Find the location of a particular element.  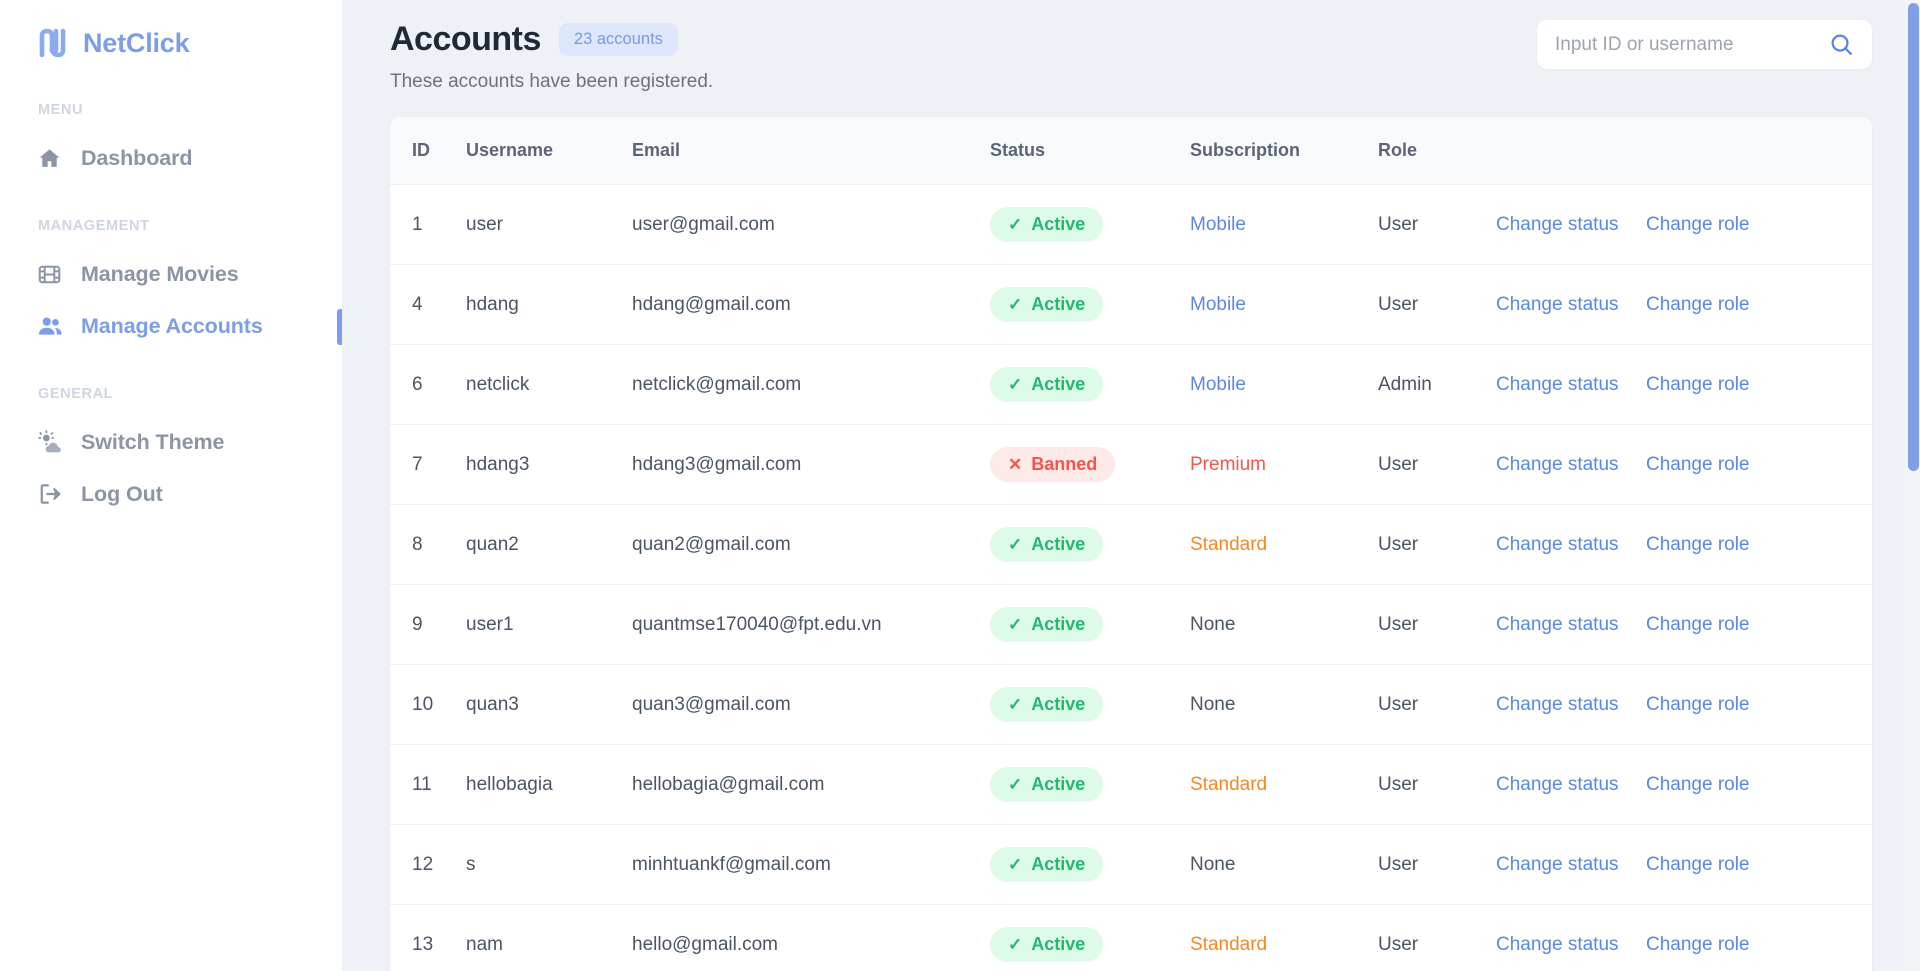

sidebar-item-dashboard: Dashboard is located at coordinates (171, 158).